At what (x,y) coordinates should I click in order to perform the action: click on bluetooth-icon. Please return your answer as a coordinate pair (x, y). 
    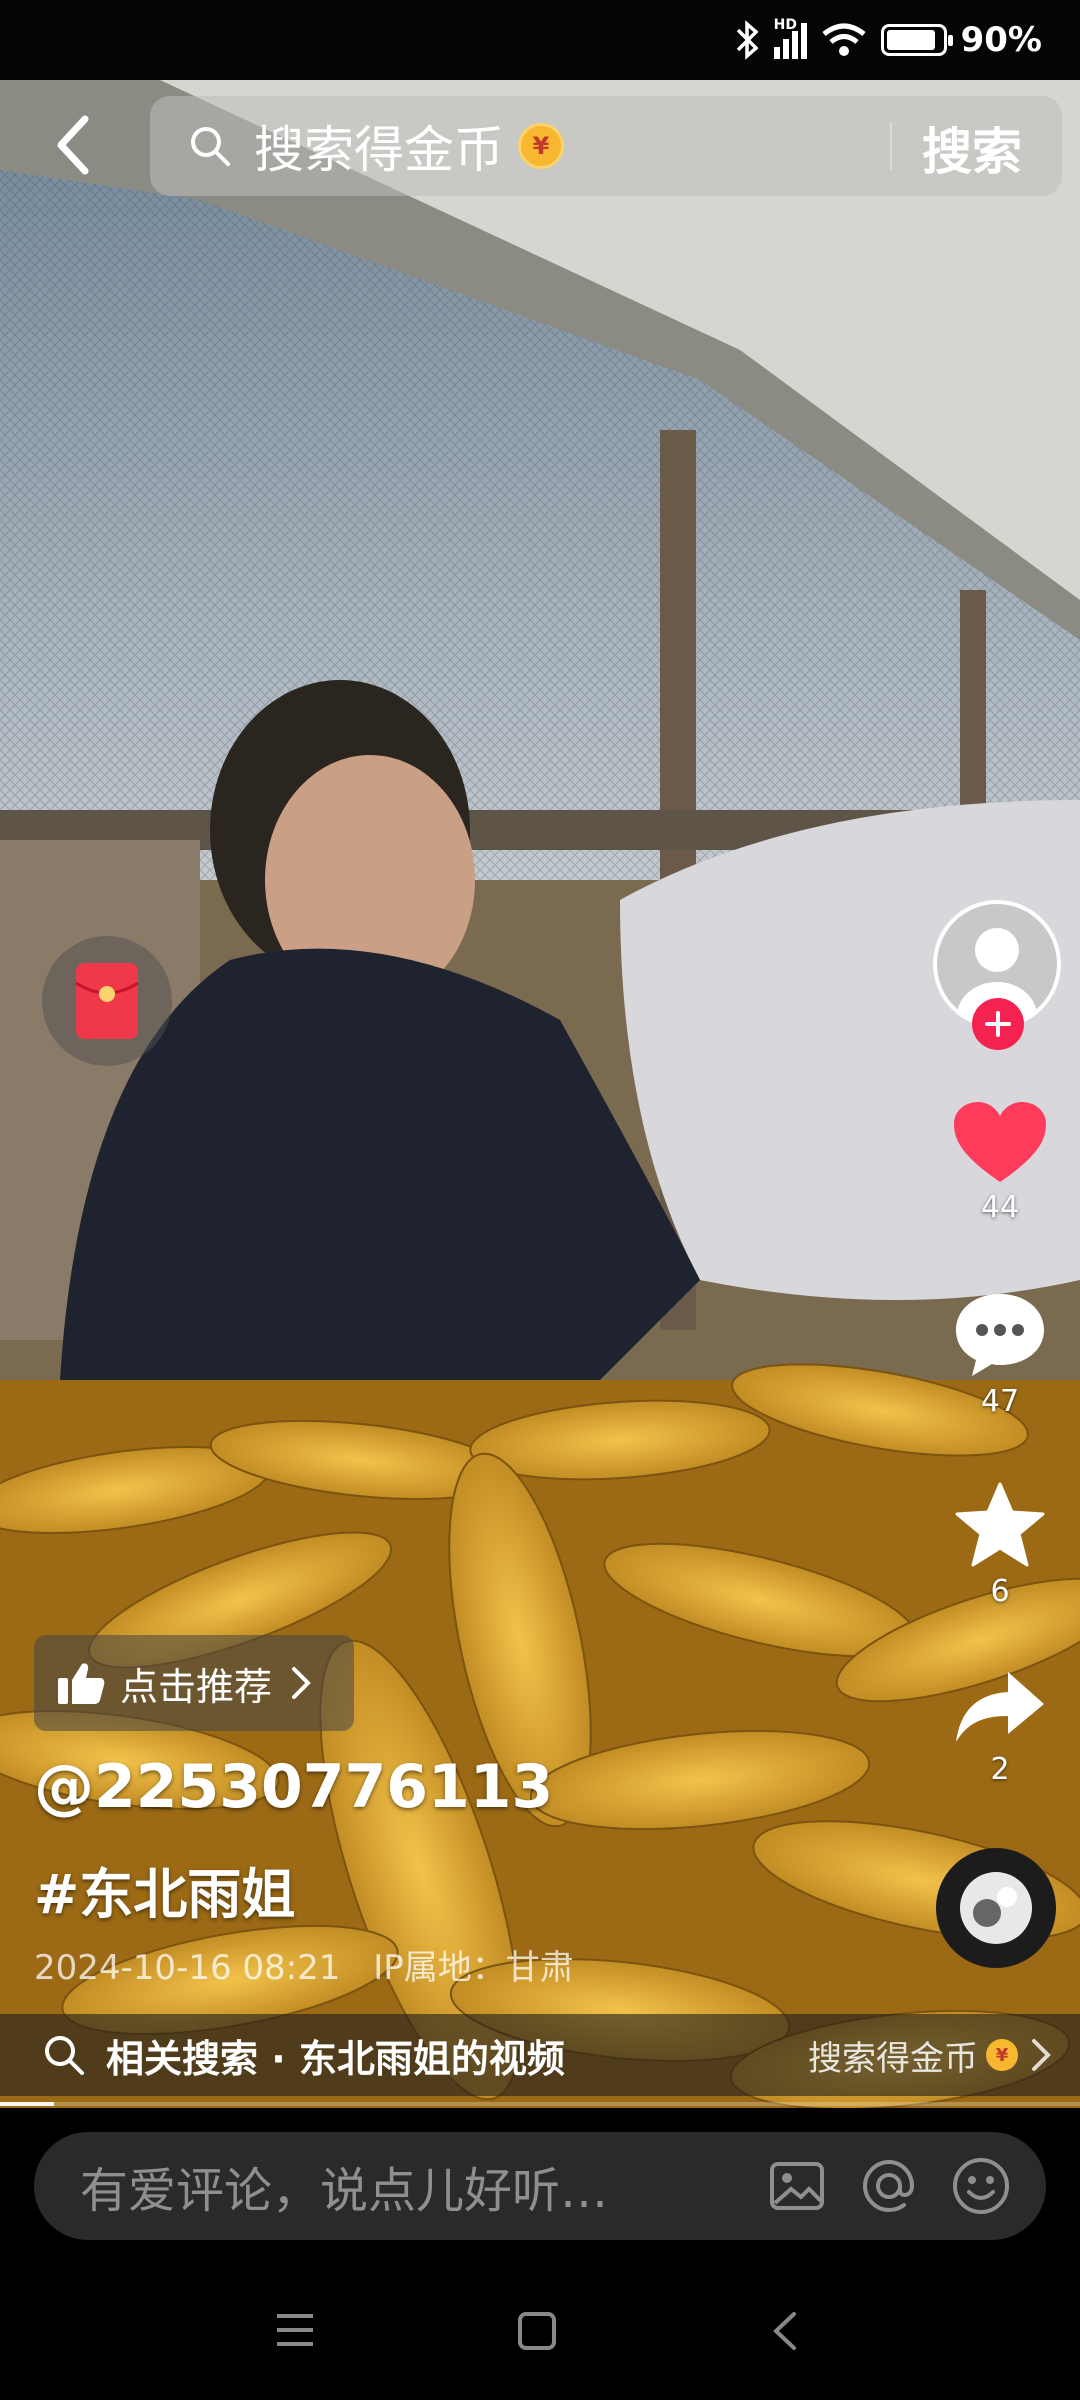
    Looking at the image, I should click on (747, 40).